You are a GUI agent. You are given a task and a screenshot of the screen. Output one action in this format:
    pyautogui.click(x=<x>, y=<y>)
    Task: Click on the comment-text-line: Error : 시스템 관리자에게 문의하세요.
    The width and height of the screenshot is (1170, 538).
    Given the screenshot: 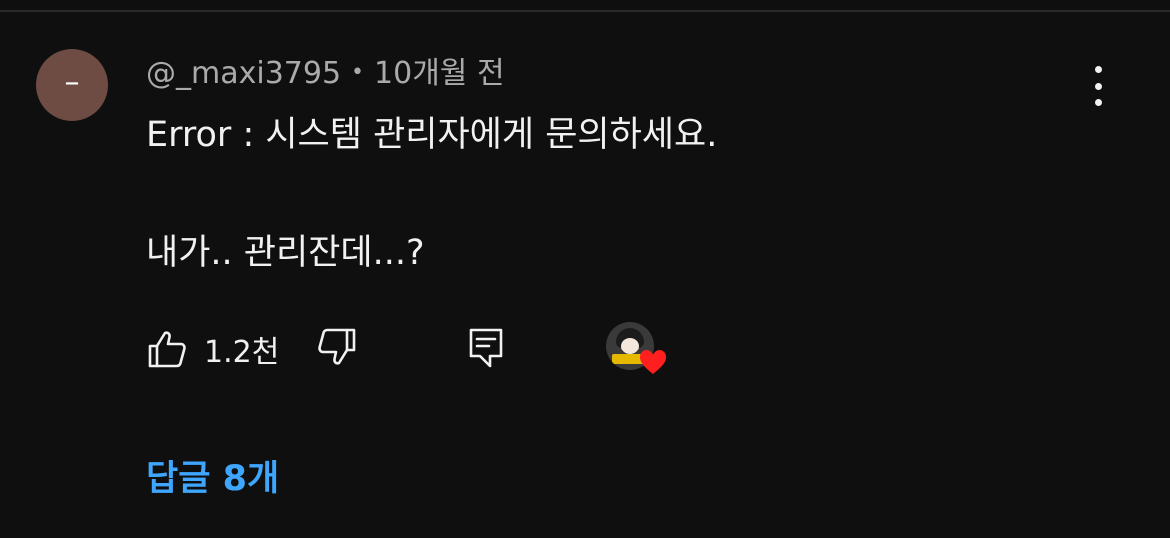 What is the action you would take?
    pyautogui.click(x=432, y=135)
    